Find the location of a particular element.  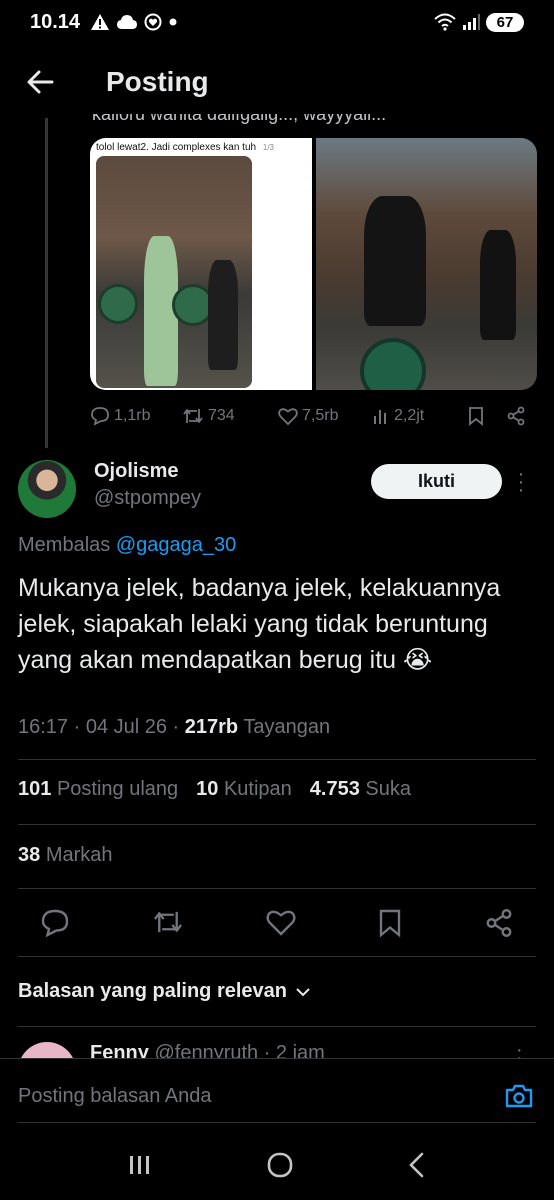

chevron-down-icon is located at coordinates (303, 991).